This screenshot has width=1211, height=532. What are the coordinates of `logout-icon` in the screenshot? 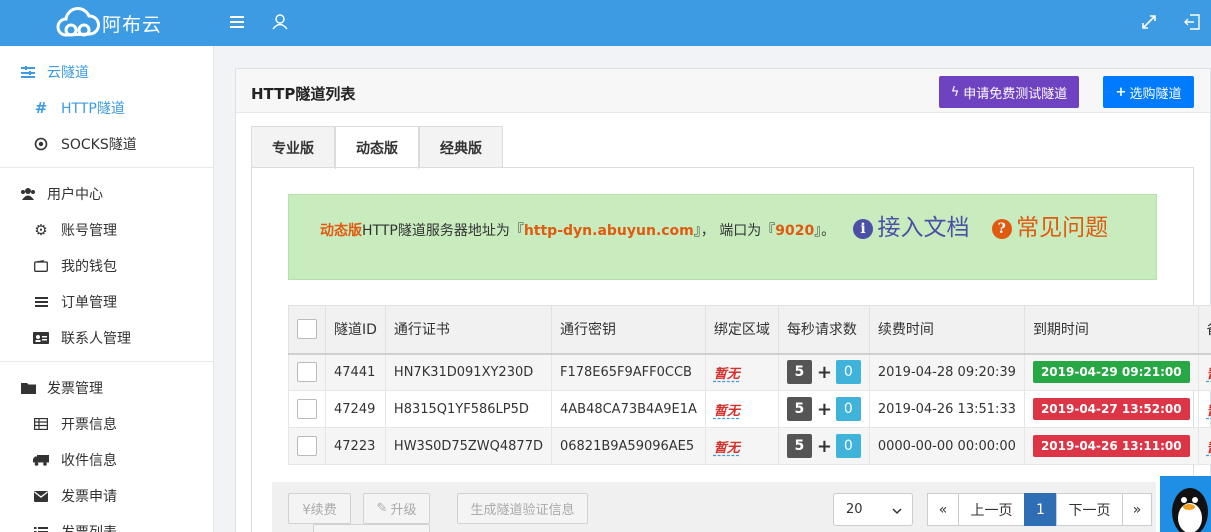 It's located at (1192, 22).